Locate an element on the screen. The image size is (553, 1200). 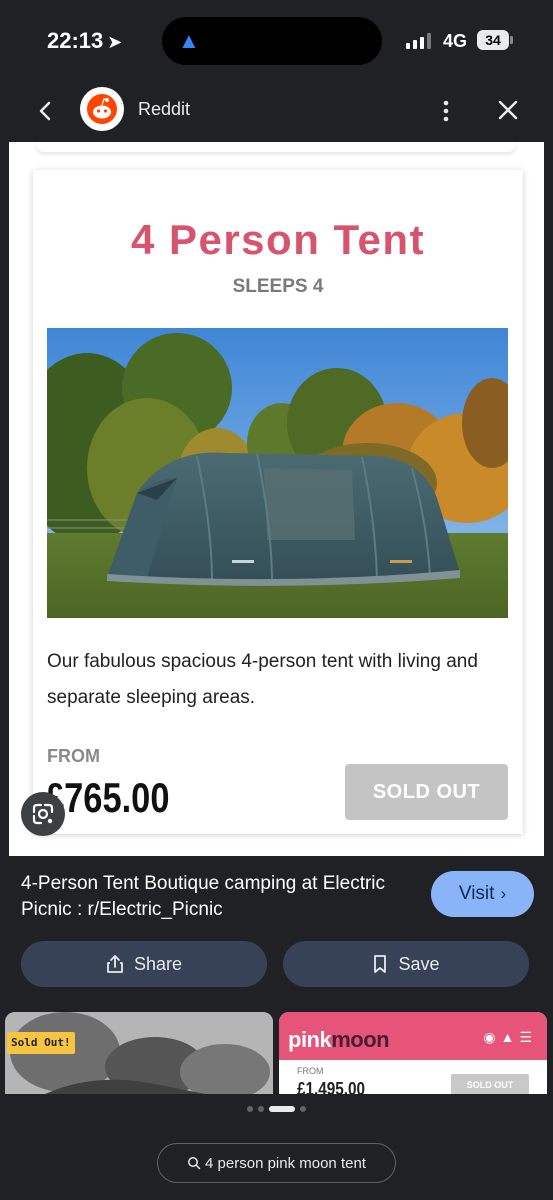
pinkmoon-header: pinkmoon ◉▲☰ is located at coordinates (413, 1036).